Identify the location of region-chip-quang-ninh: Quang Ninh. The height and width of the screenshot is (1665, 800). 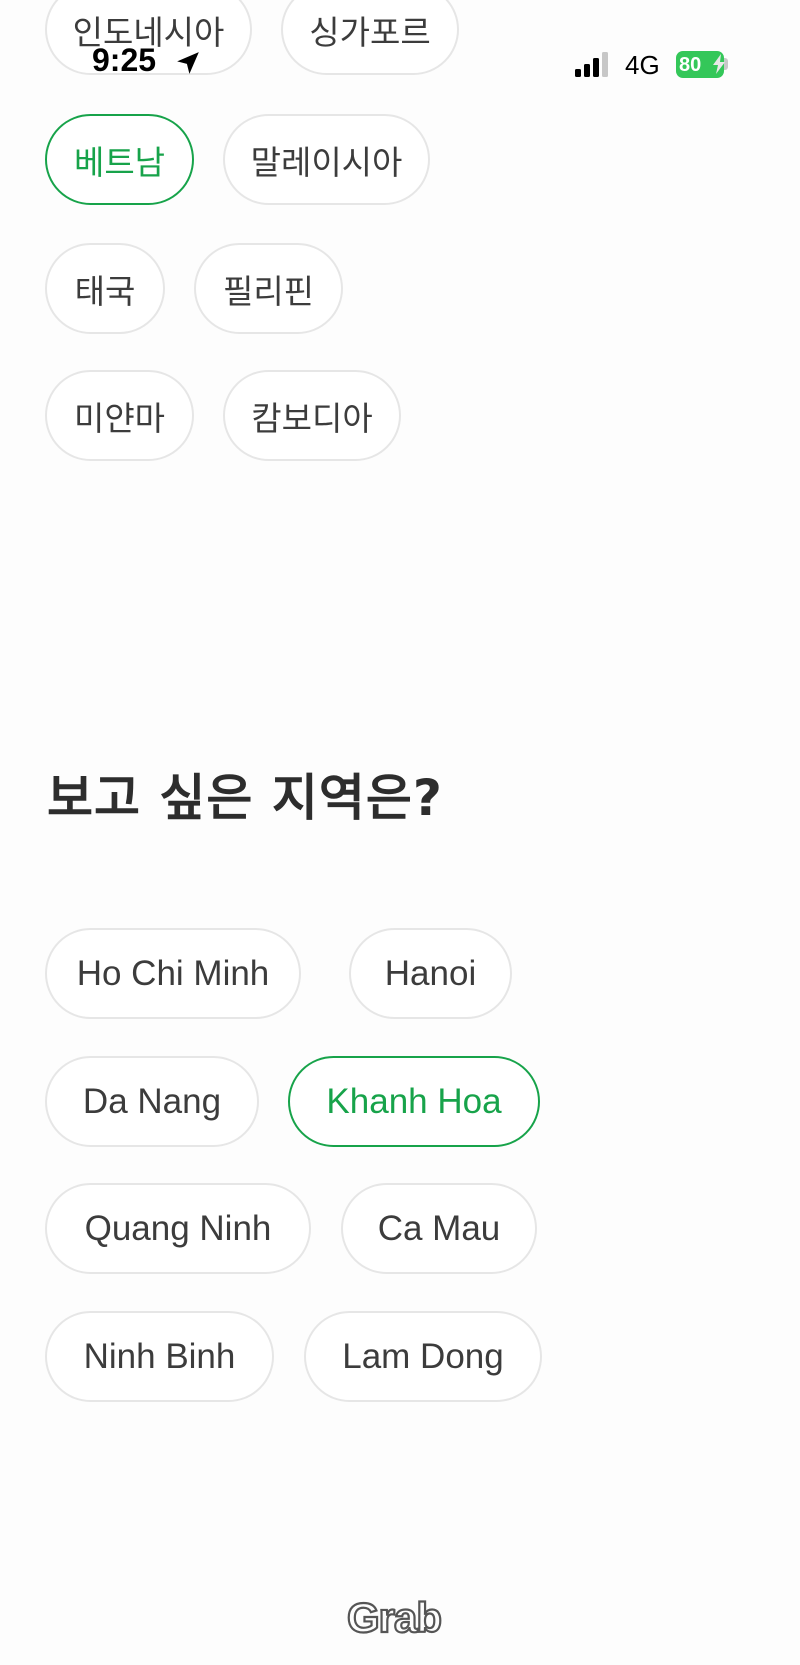
(178, 1228).